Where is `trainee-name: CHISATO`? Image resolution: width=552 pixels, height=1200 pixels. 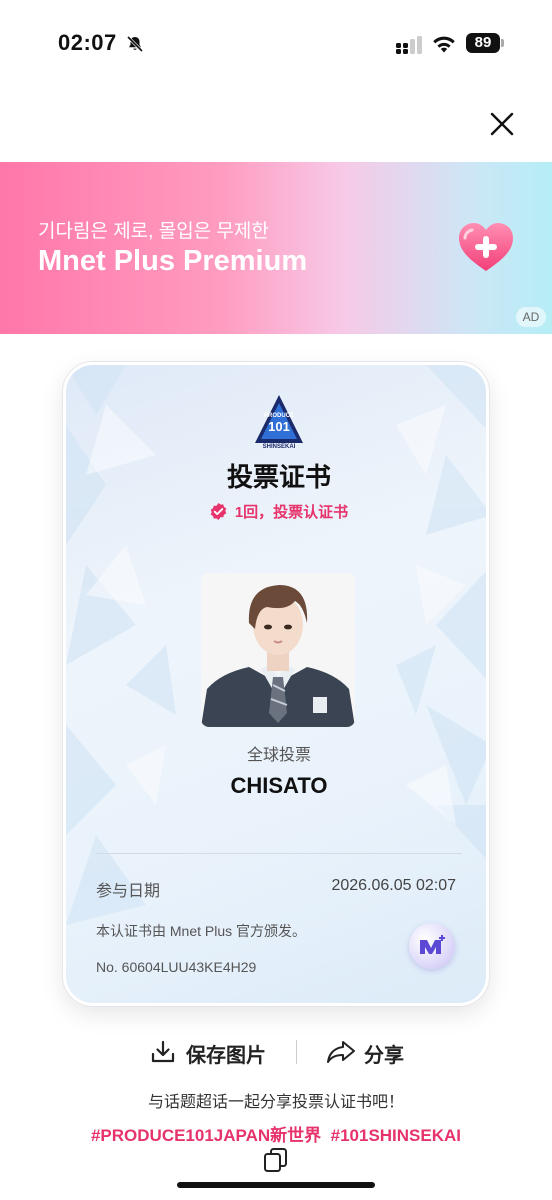 trainee-name: CHISATO is located at coordinates (279, 785).